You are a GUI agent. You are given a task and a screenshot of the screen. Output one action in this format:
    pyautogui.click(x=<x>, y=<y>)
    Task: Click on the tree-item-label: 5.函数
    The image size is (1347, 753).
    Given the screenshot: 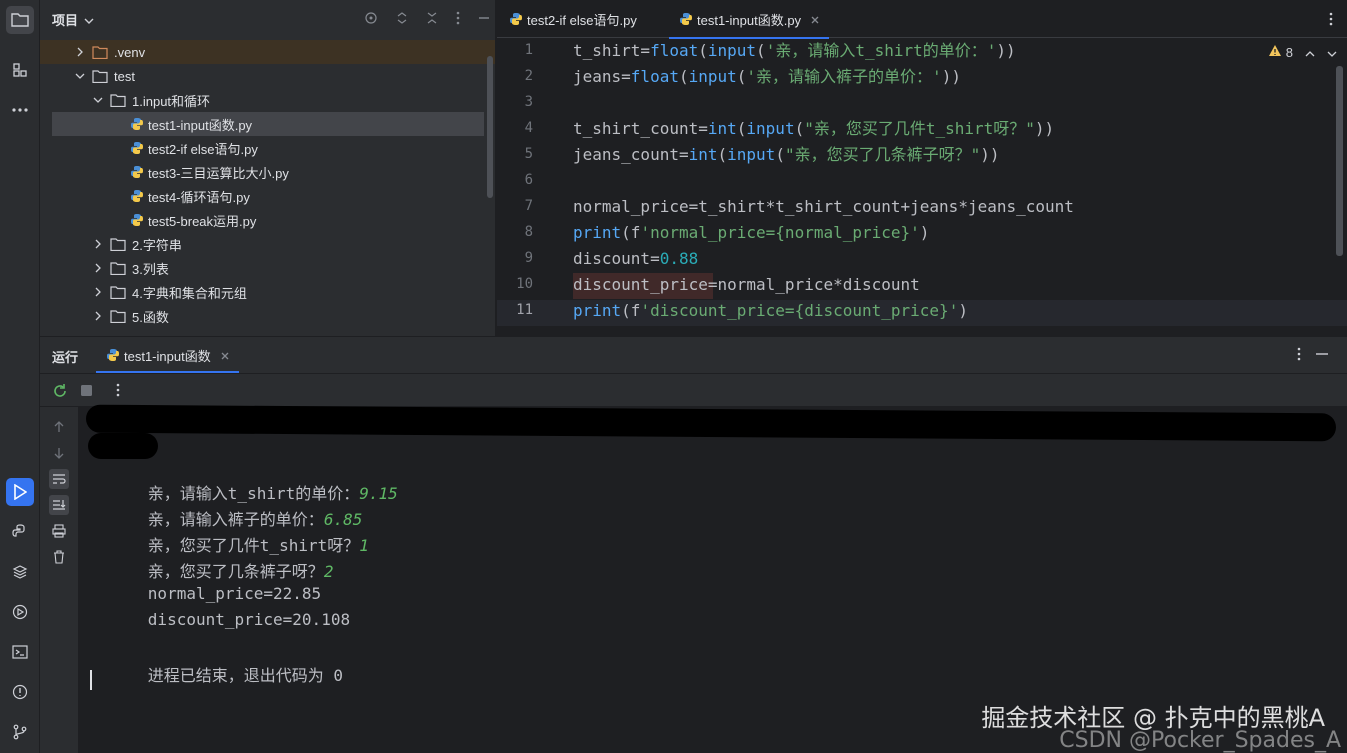 What is the action you would take?
    pyautogui.click(x=150, y=317)
    